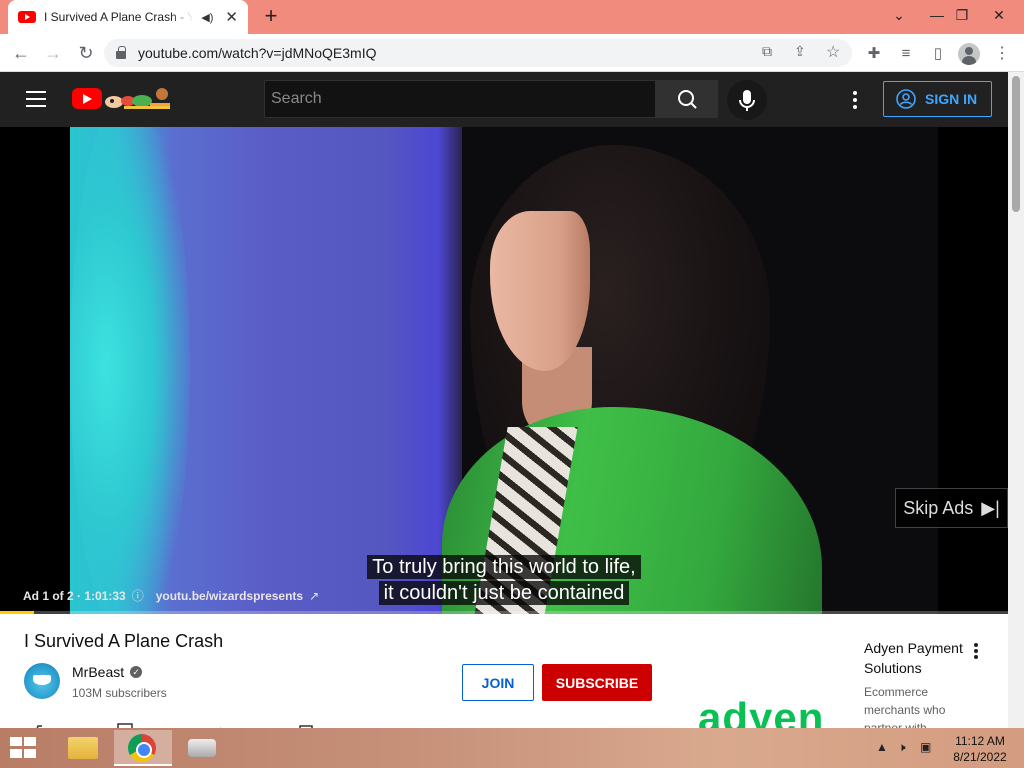  I want to click on sidebar-ad-title: Adyen Payment Solutions, so click(919, 658).